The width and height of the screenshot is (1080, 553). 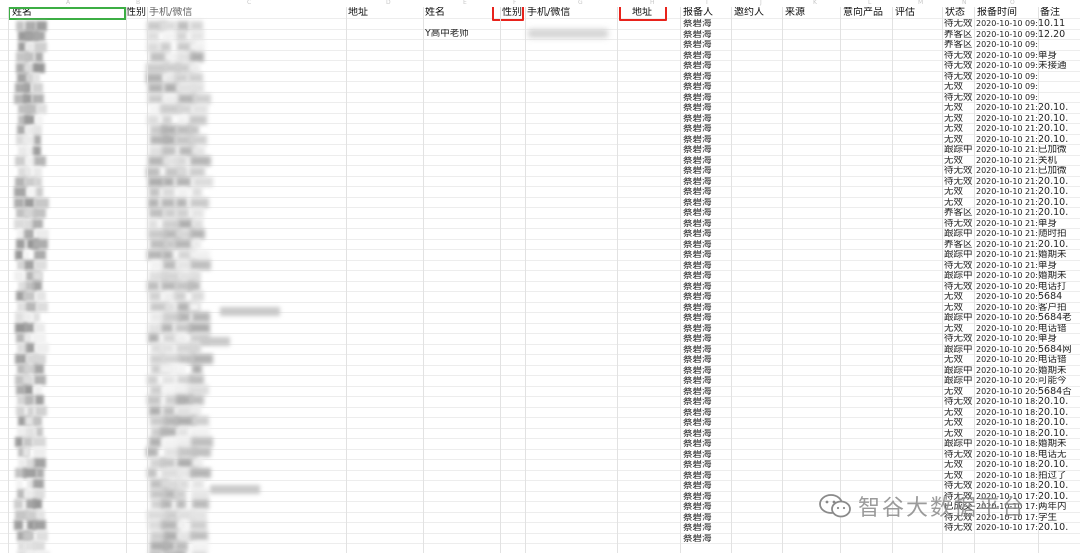 I want to click on first-entry-name: Y高中老师, so click(x=447, y=34).